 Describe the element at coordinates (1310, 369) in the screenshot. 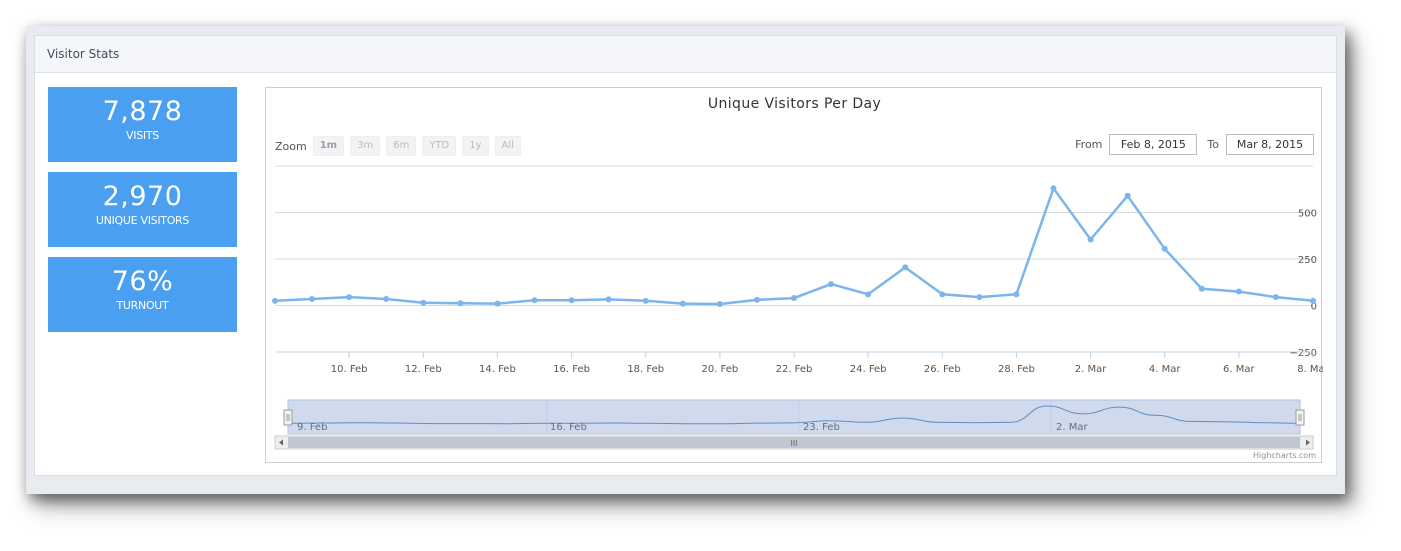

I see `x-tick-label: 8. Mar` at that location.